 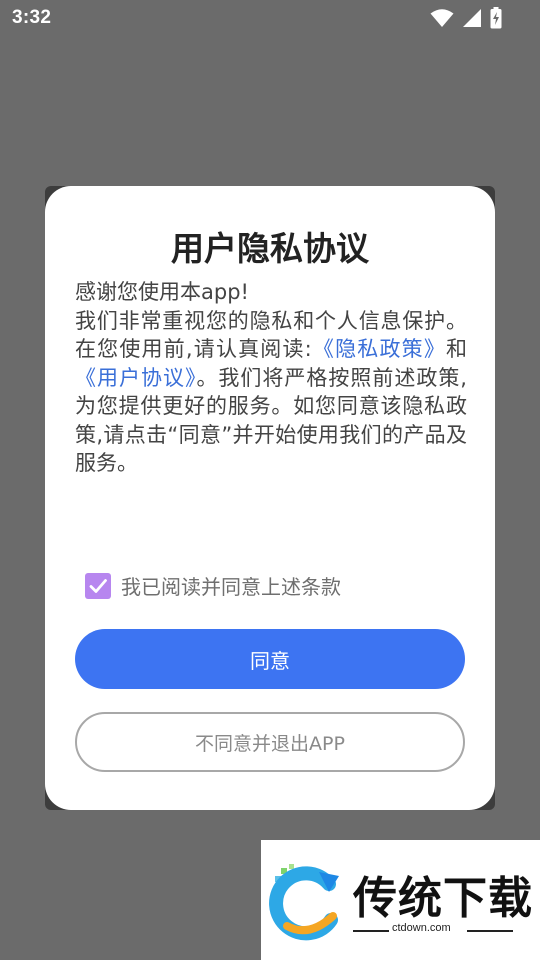 What do you see at coordinates (371, 931) in the screenshot?
I see `watermark-divider-left` at bounding box center [371, 931].